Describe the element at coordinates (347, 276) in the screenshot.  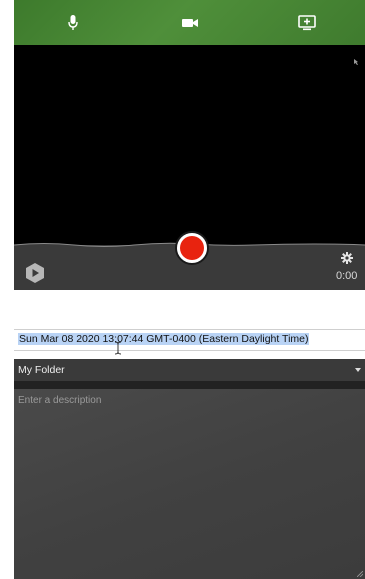
I see `recording-timer: 0:00` at that location.